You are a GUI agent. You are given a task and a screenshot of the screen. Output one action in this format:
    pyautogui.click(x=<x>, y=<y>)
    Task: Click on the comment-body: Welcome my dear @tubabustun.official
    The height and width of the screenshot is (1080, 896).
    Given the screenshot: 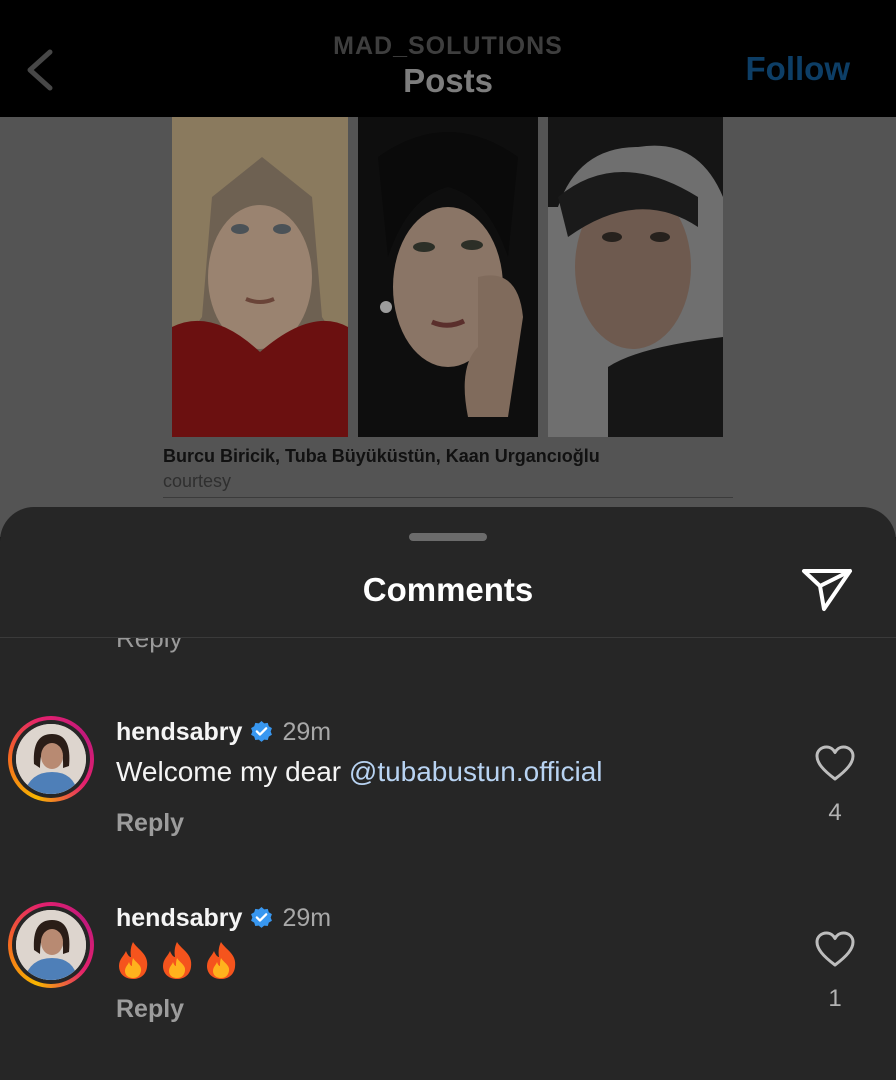 What is the action you would take?
    pyautogui.click(x=359, y=772)
    